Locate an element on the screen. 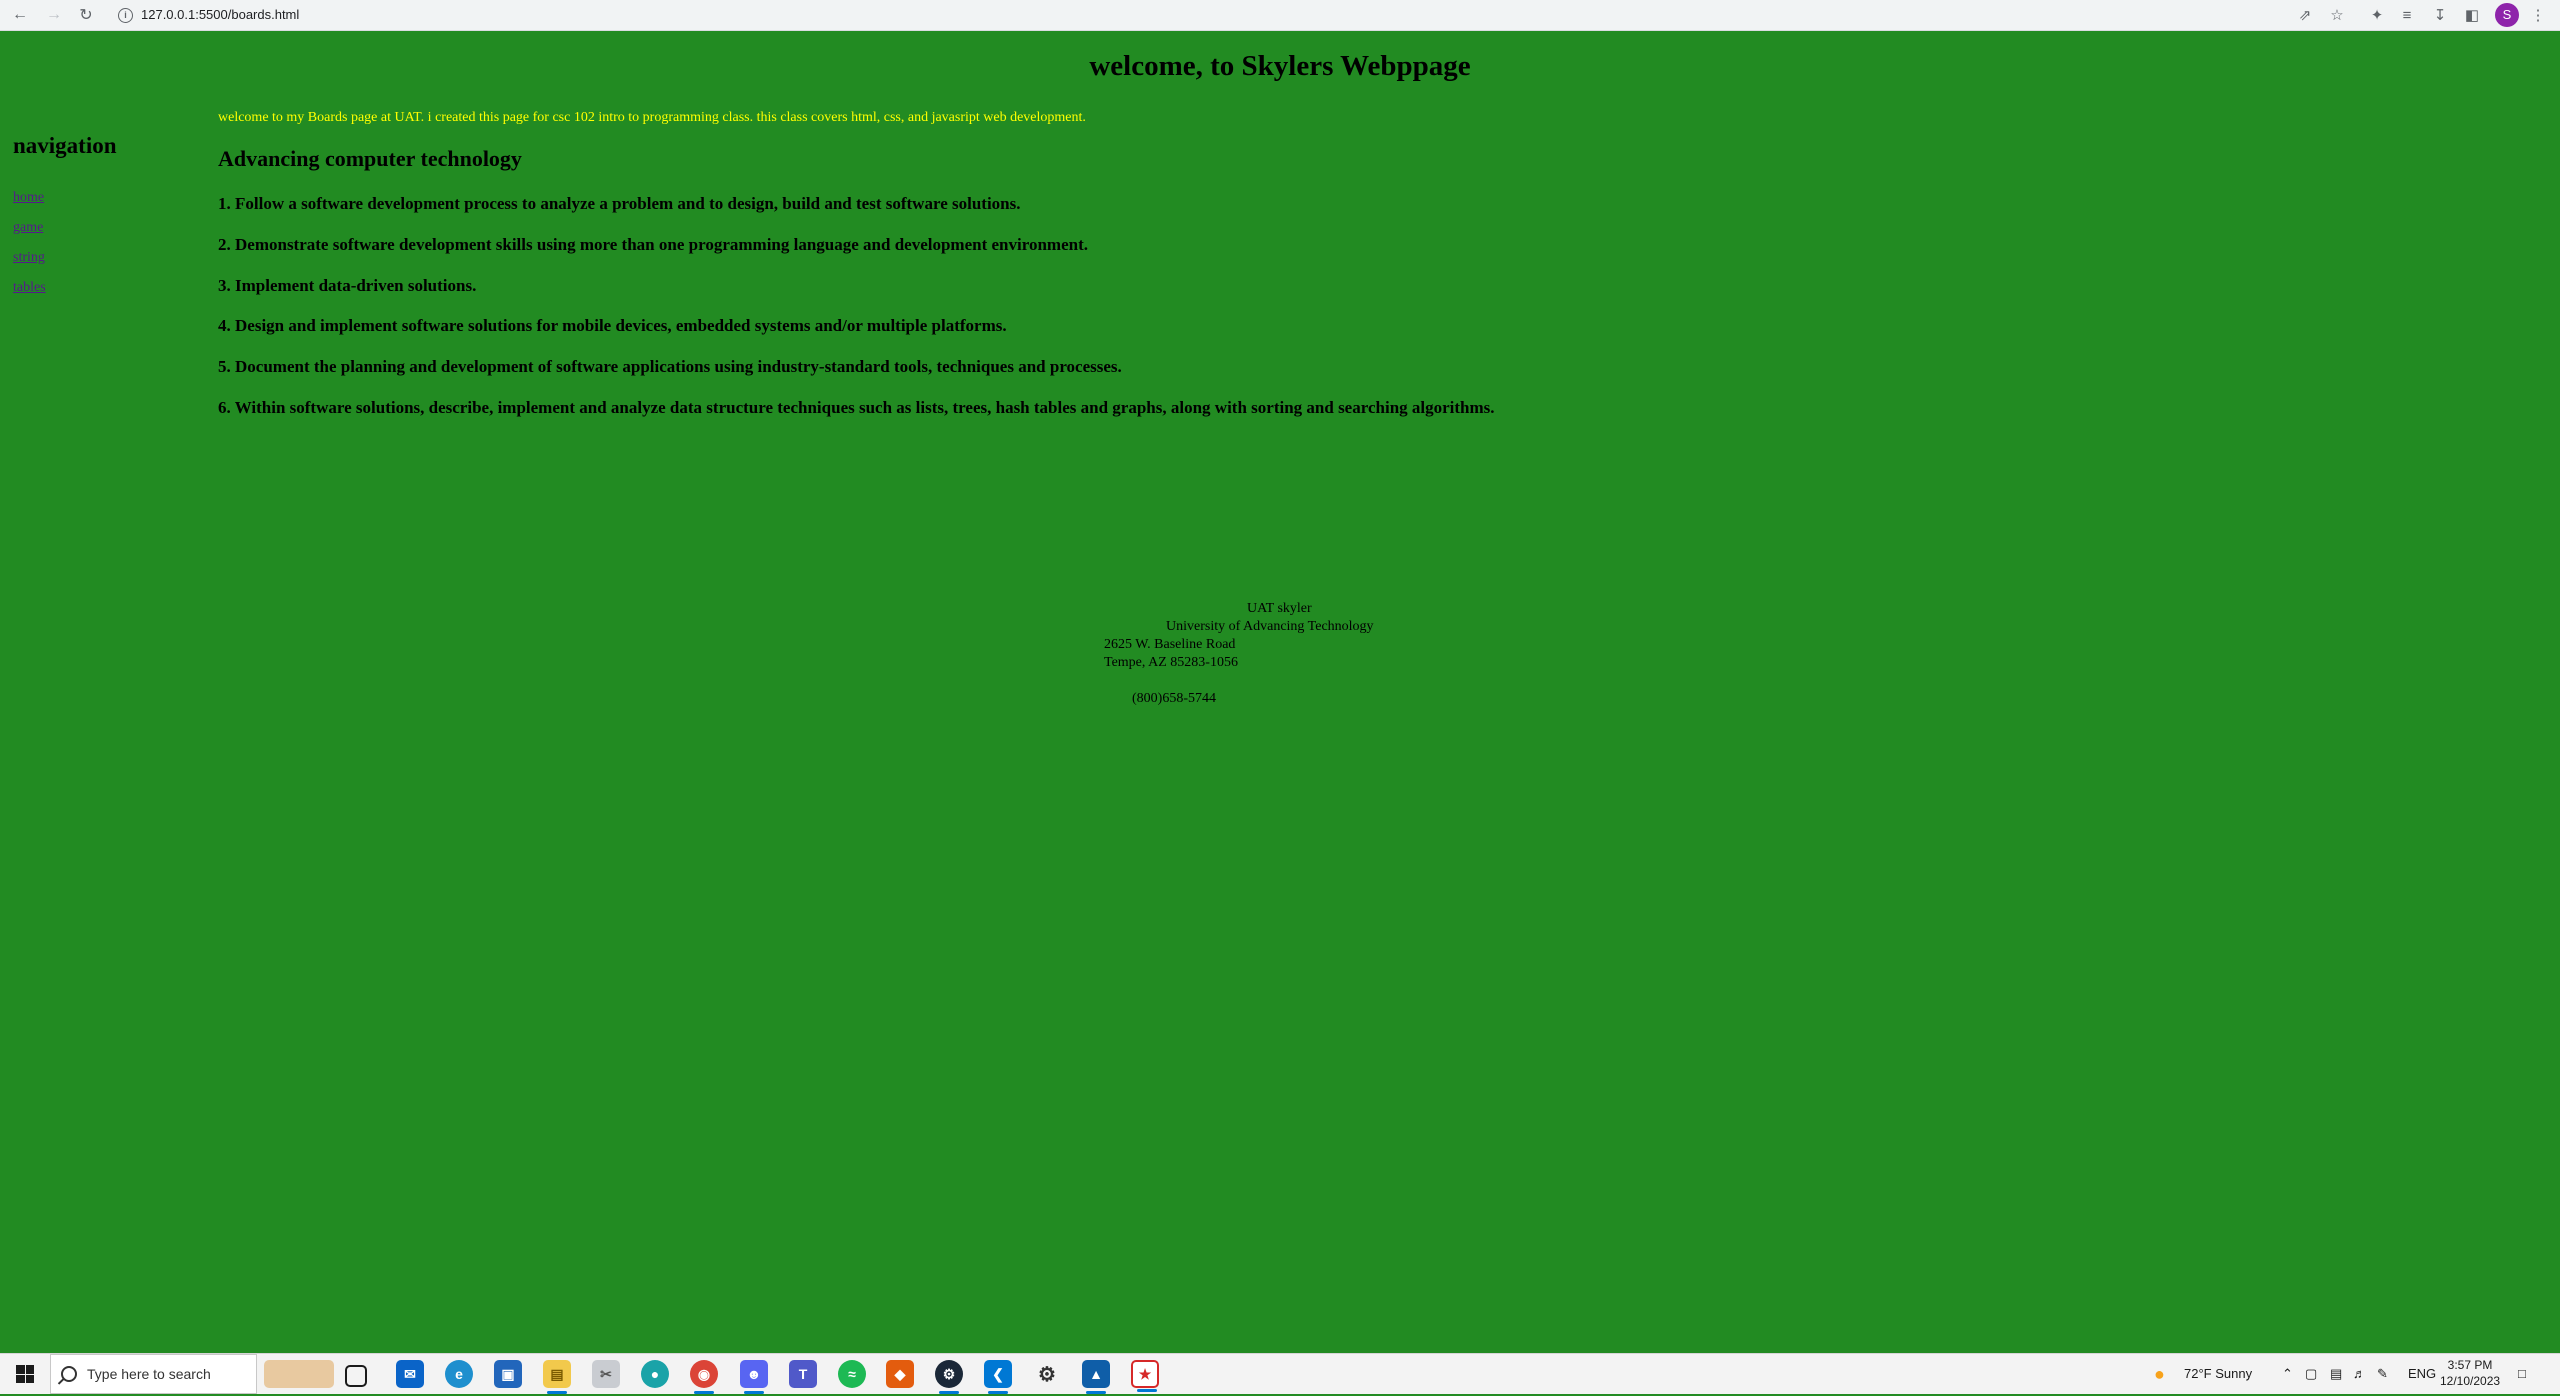 This screenshot has height=1396, width=2560. settings-gear-icon: ⚙ is located at coordinates (1047, 1374).